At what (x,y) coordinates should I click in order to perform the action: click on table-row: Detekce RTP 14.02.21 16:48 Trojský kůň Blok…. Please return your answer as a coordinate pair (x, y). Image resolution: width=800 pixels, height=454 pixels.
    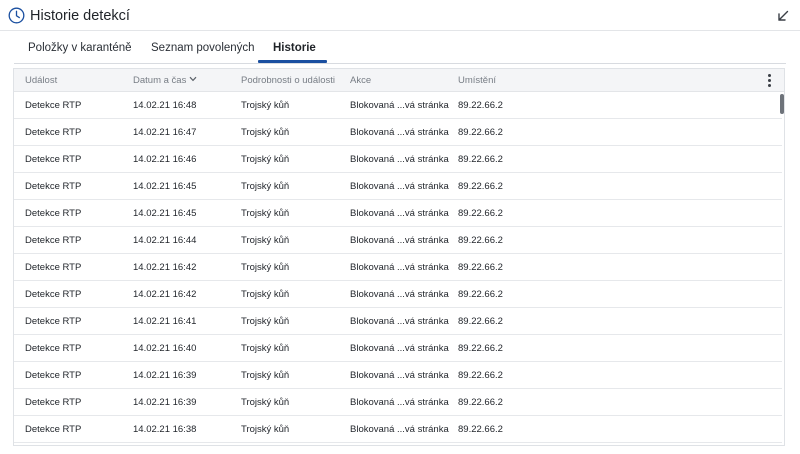
    Looking at the image, I should click on (398, 105).